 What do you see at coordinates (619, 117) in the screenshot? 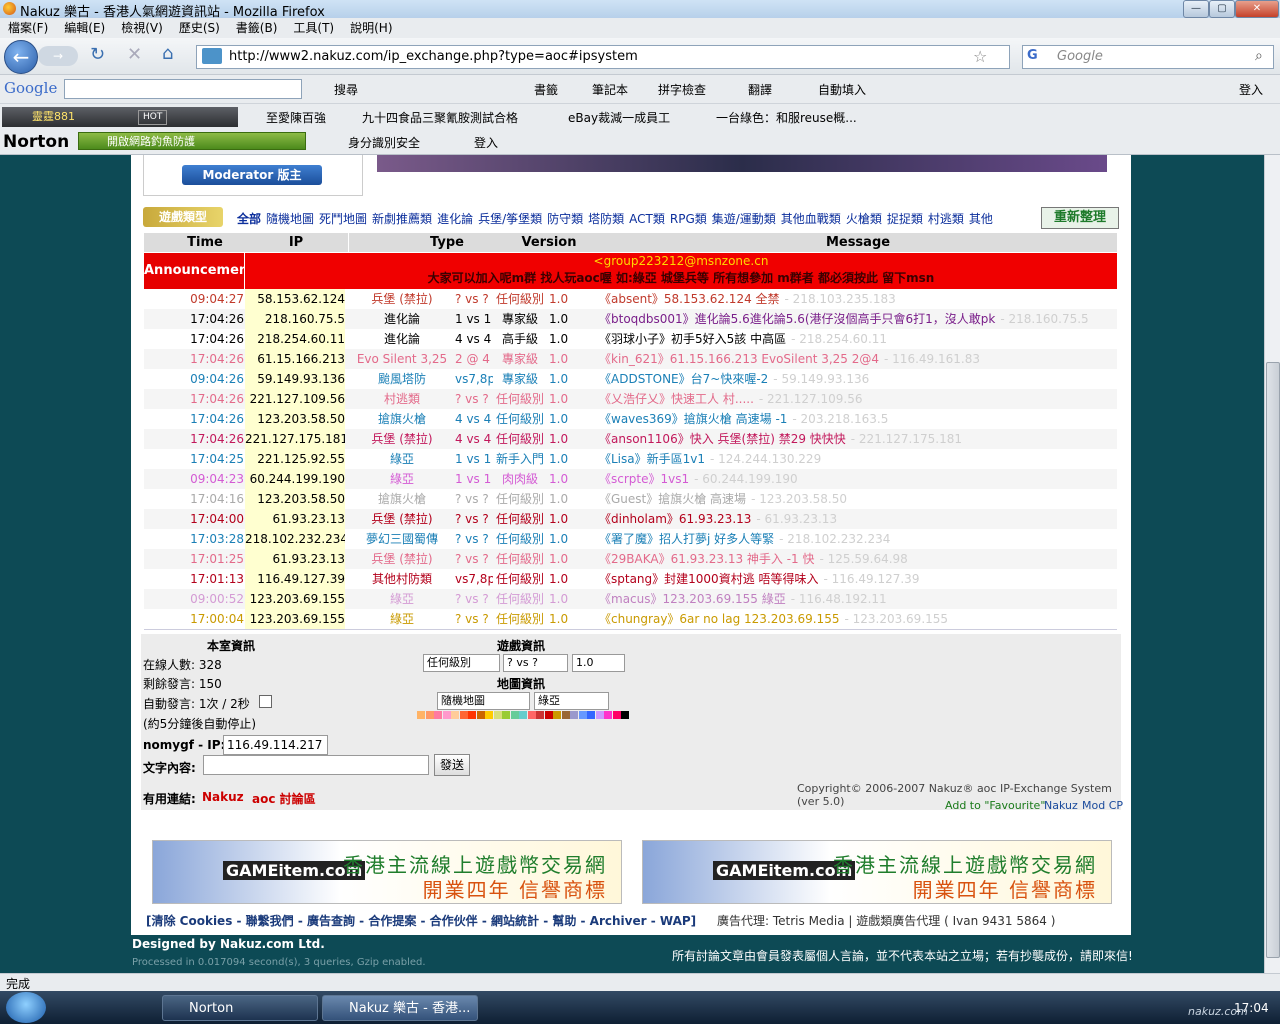
I see `bookmark-3: eBay裁減一成員工` at bounding box center [619, 117].